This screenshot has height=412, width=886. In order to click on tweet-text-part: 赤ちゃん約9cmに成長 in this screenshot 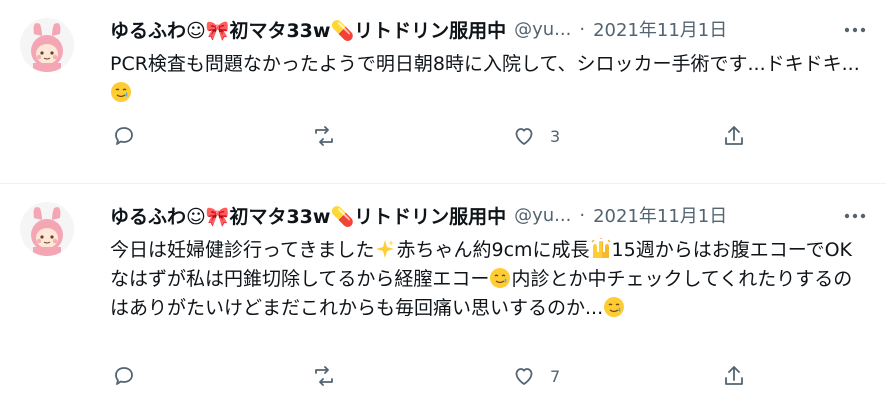, I will do `click(493, 250)`.